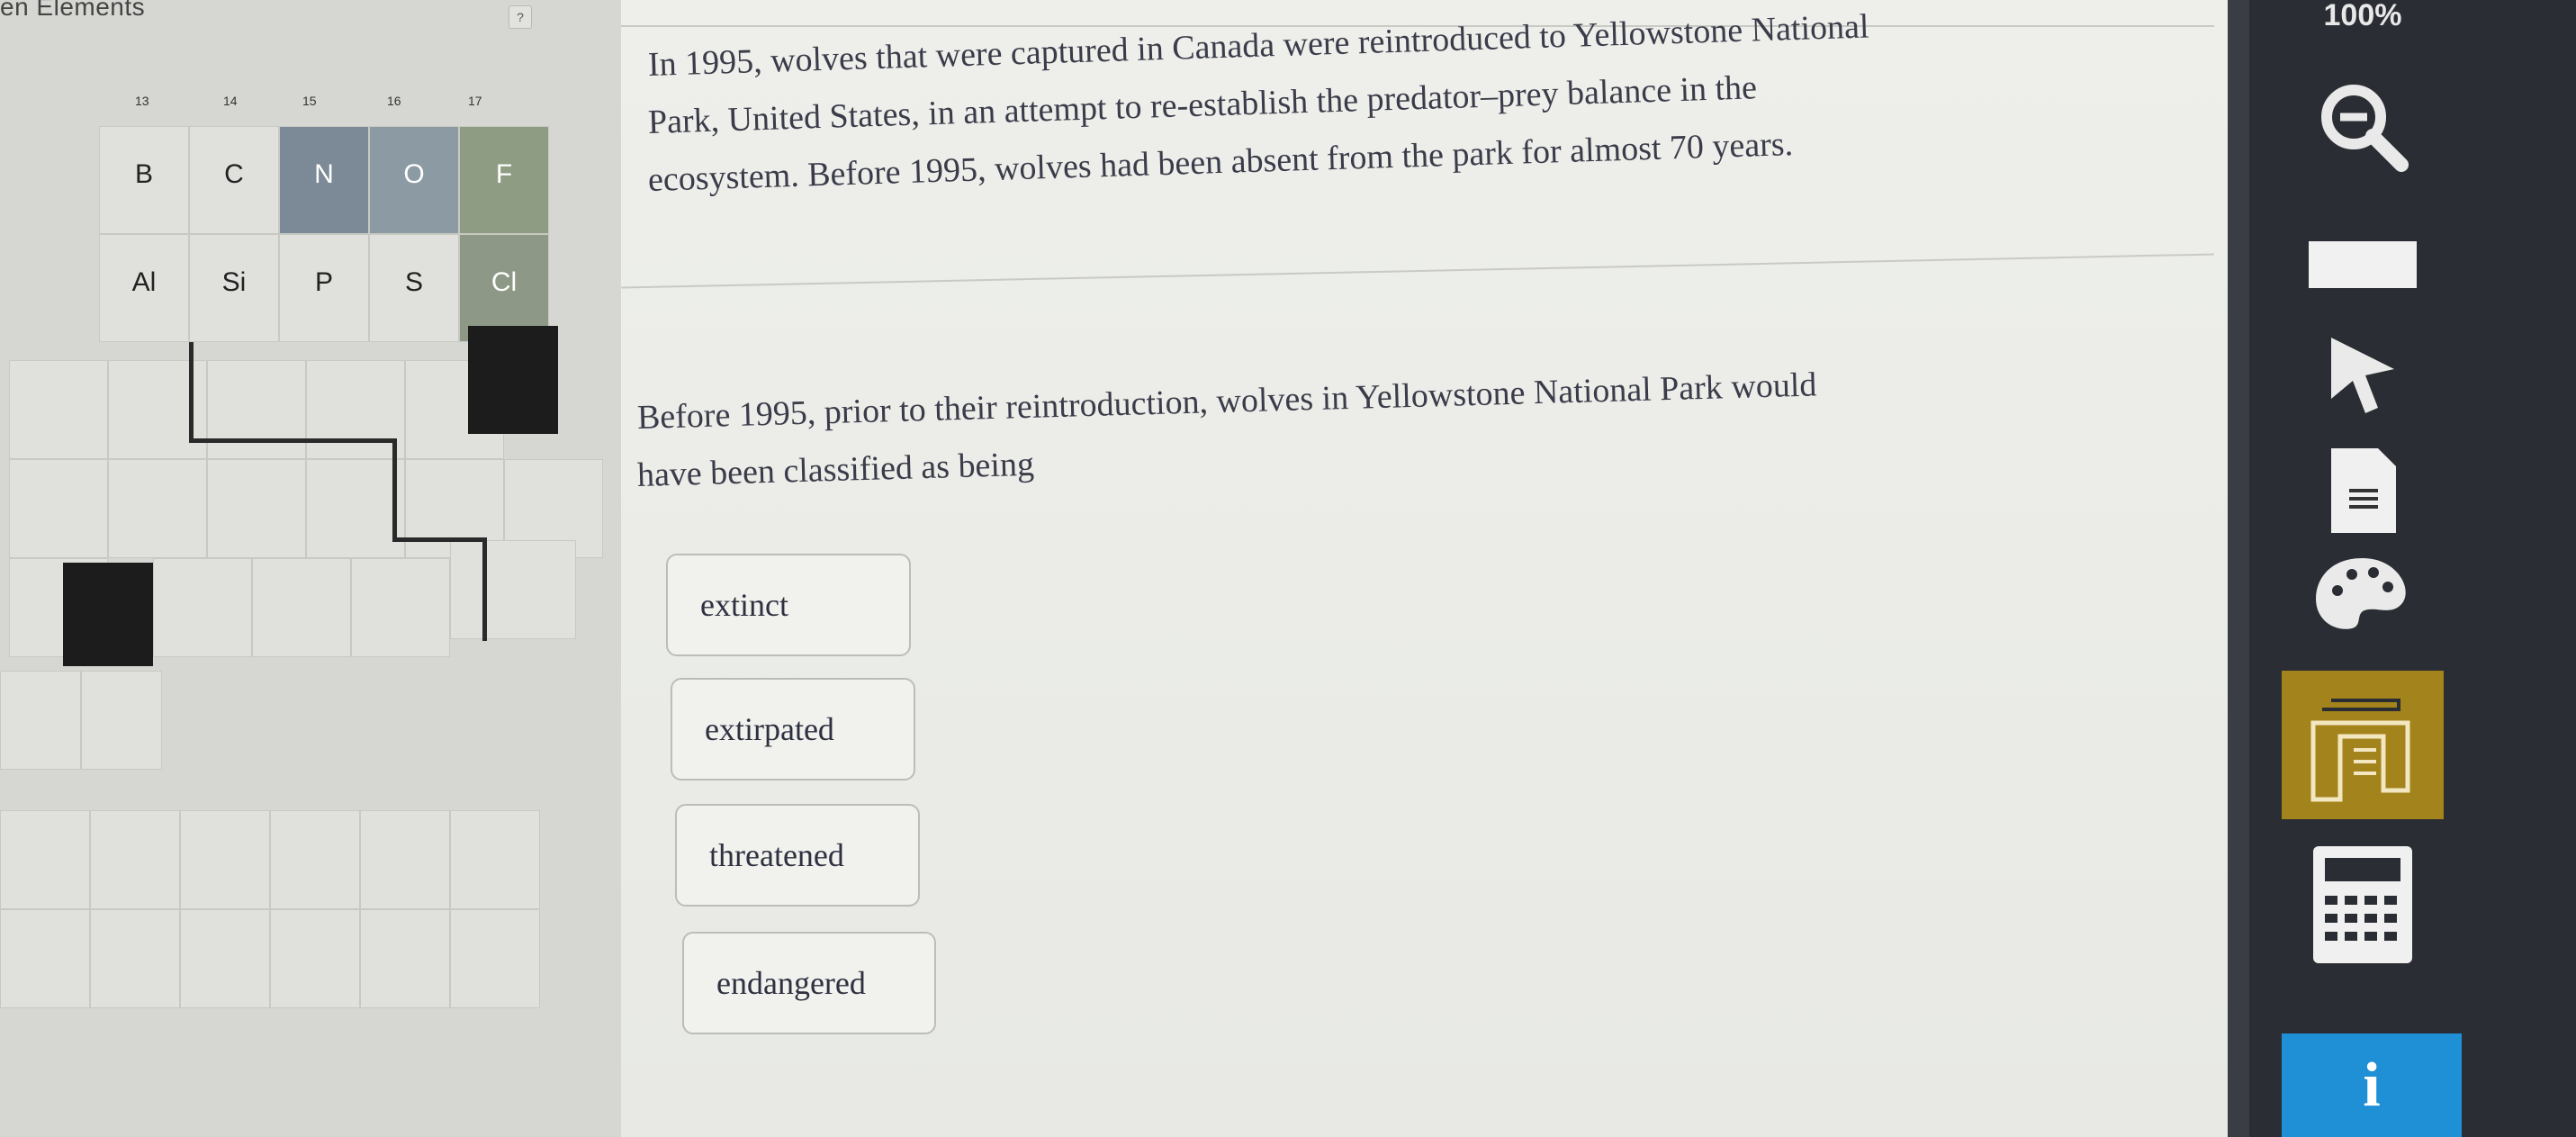 The image size is (2576, 1137). What do you see at coordinates (144, 282) in the screenshot?
I see `element-symbol: Al` at bounding box center [144, 282].